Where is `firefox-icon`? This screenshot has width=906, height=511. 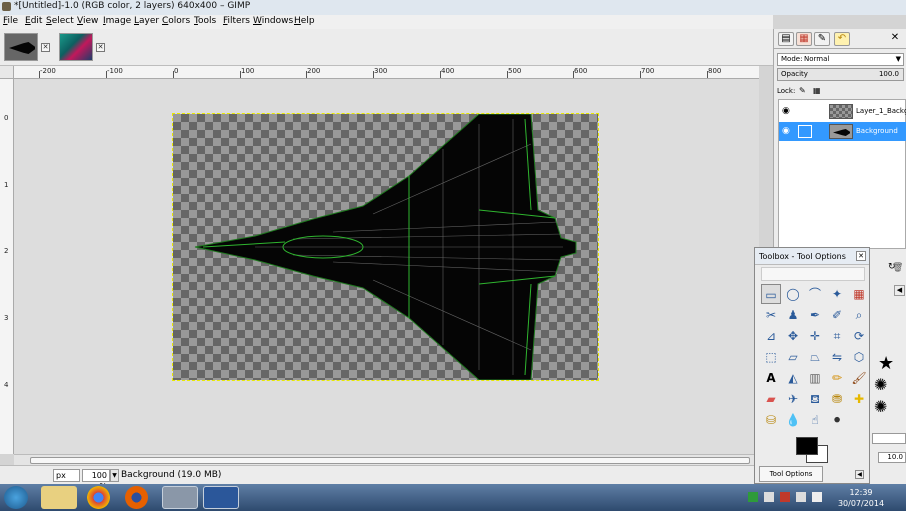 firefox-icon is located at coordinates (136, 497).